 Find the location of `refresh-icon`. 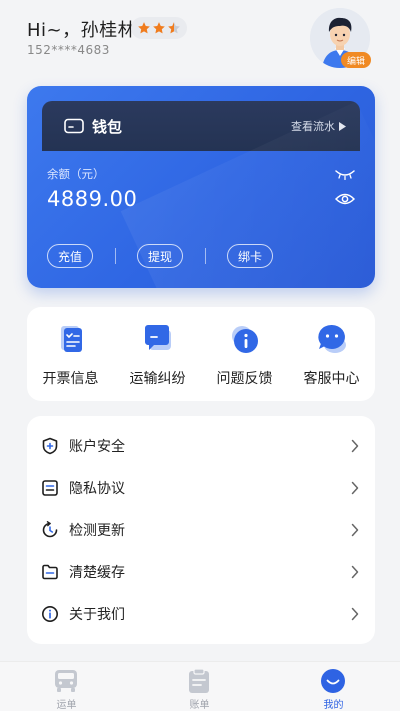

refresh-icon is located at coordinates (50, 529).